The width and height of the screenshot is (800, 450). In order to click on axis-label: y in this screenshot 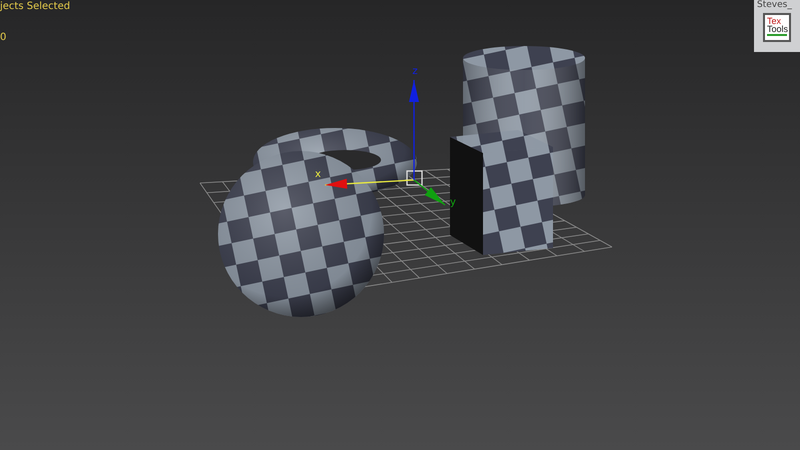, I will do `click(453, 202)`.